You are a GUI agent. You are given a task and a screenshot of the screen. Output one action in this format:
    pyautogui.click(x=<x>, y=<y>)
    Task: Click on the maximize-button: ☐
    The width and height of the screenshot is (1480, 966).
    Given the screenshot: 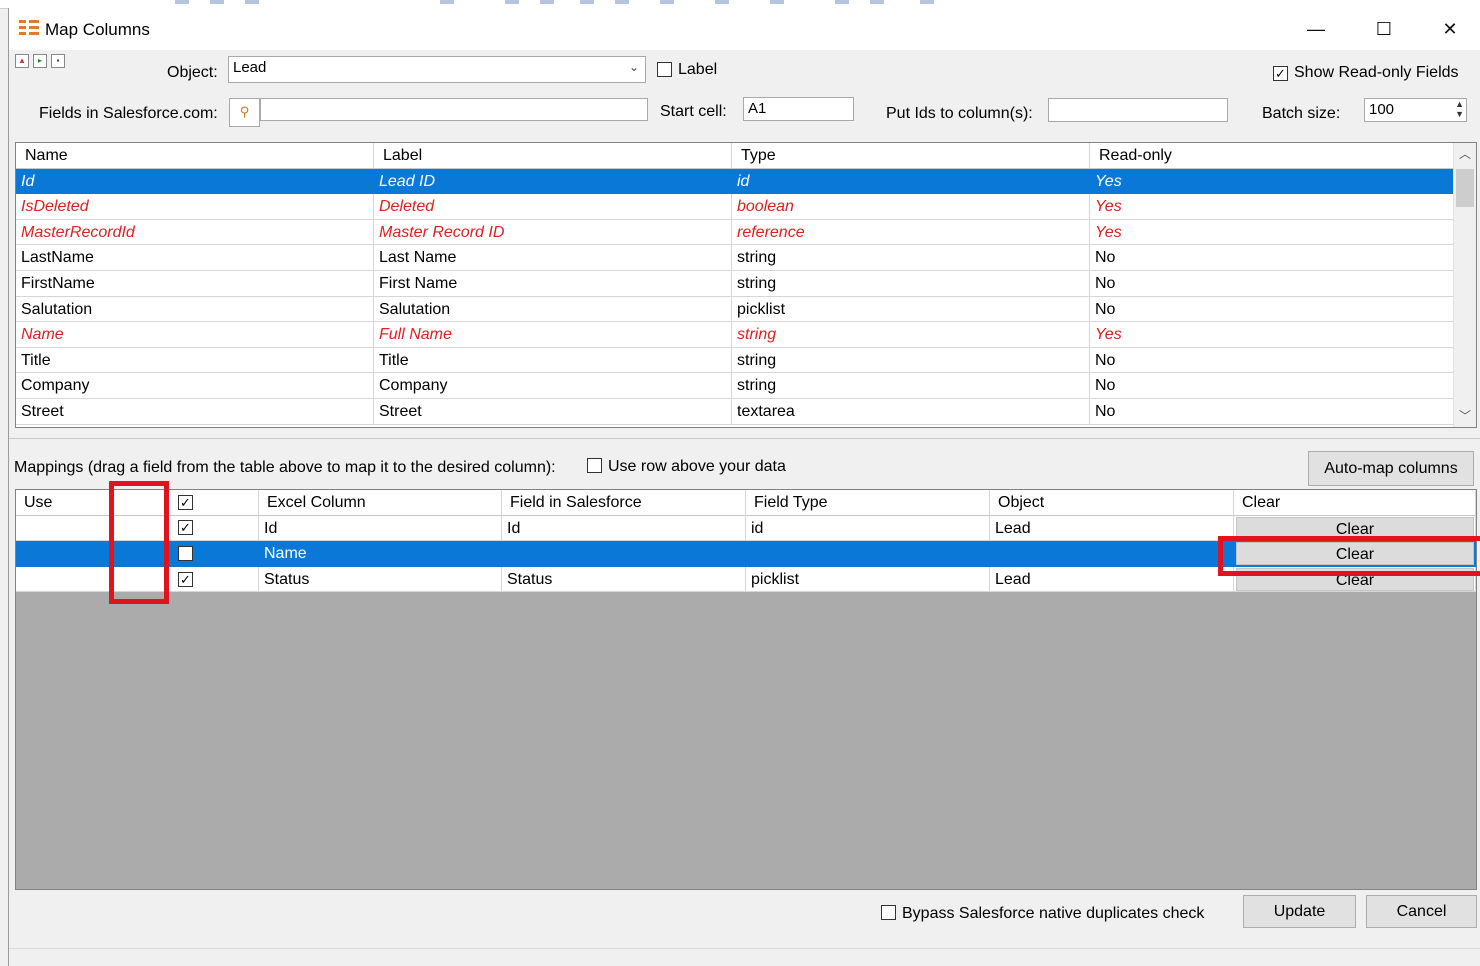 What is the action you would take?
    pyautogui.click(x=1384, y=29)
    